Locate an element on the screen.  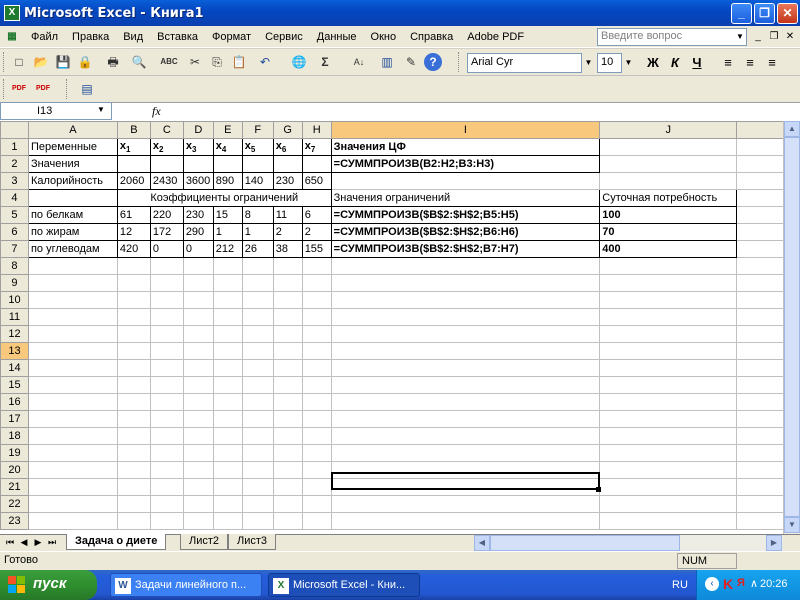
menu-format: Формат is located at coordinates (231, 37).